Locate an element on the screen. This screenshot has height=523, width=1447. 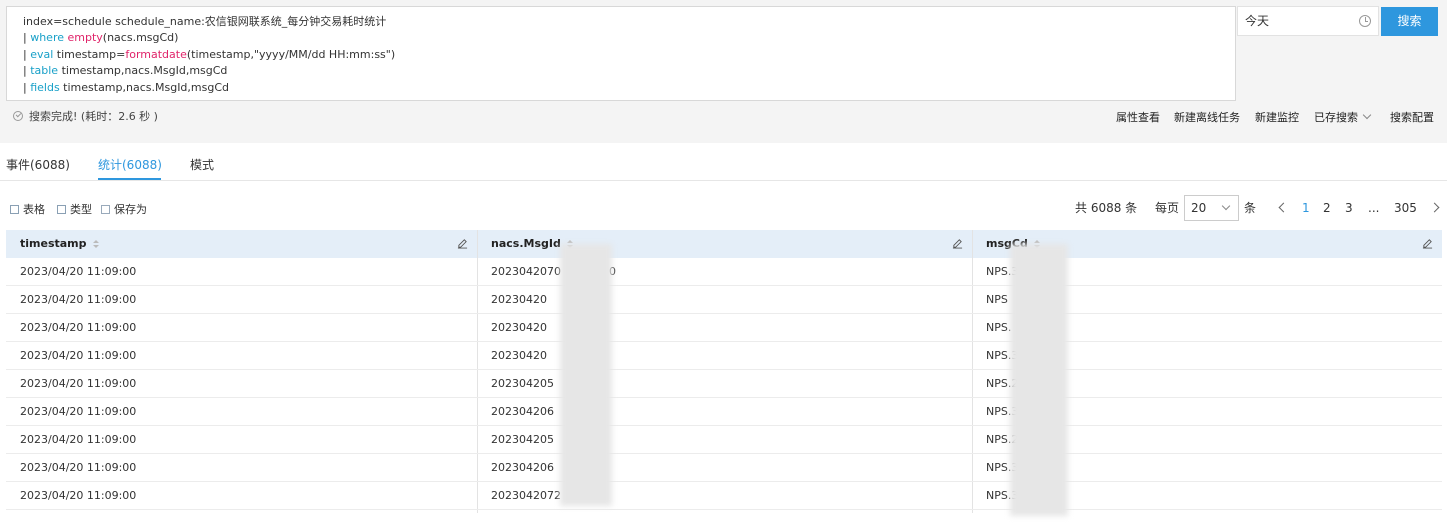
per-page-label: 每页 is located at coordinates (1167, 208).